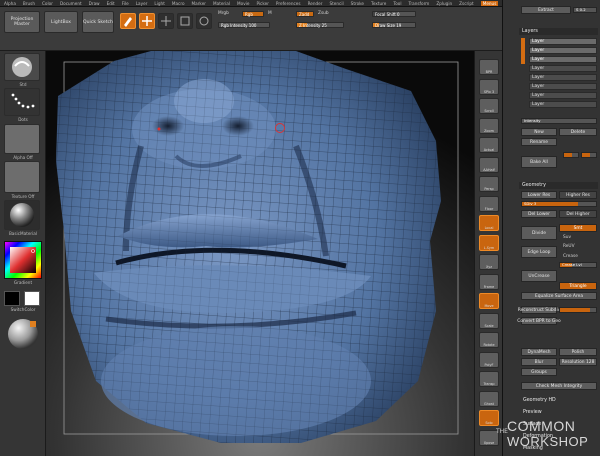 The height and width of the screenshot is (456, 600). What do you see at coordinates (489, 340) in the screenshot?
I see `shelf-icon-rotate: Rotate` at bounding box center [489, 340].